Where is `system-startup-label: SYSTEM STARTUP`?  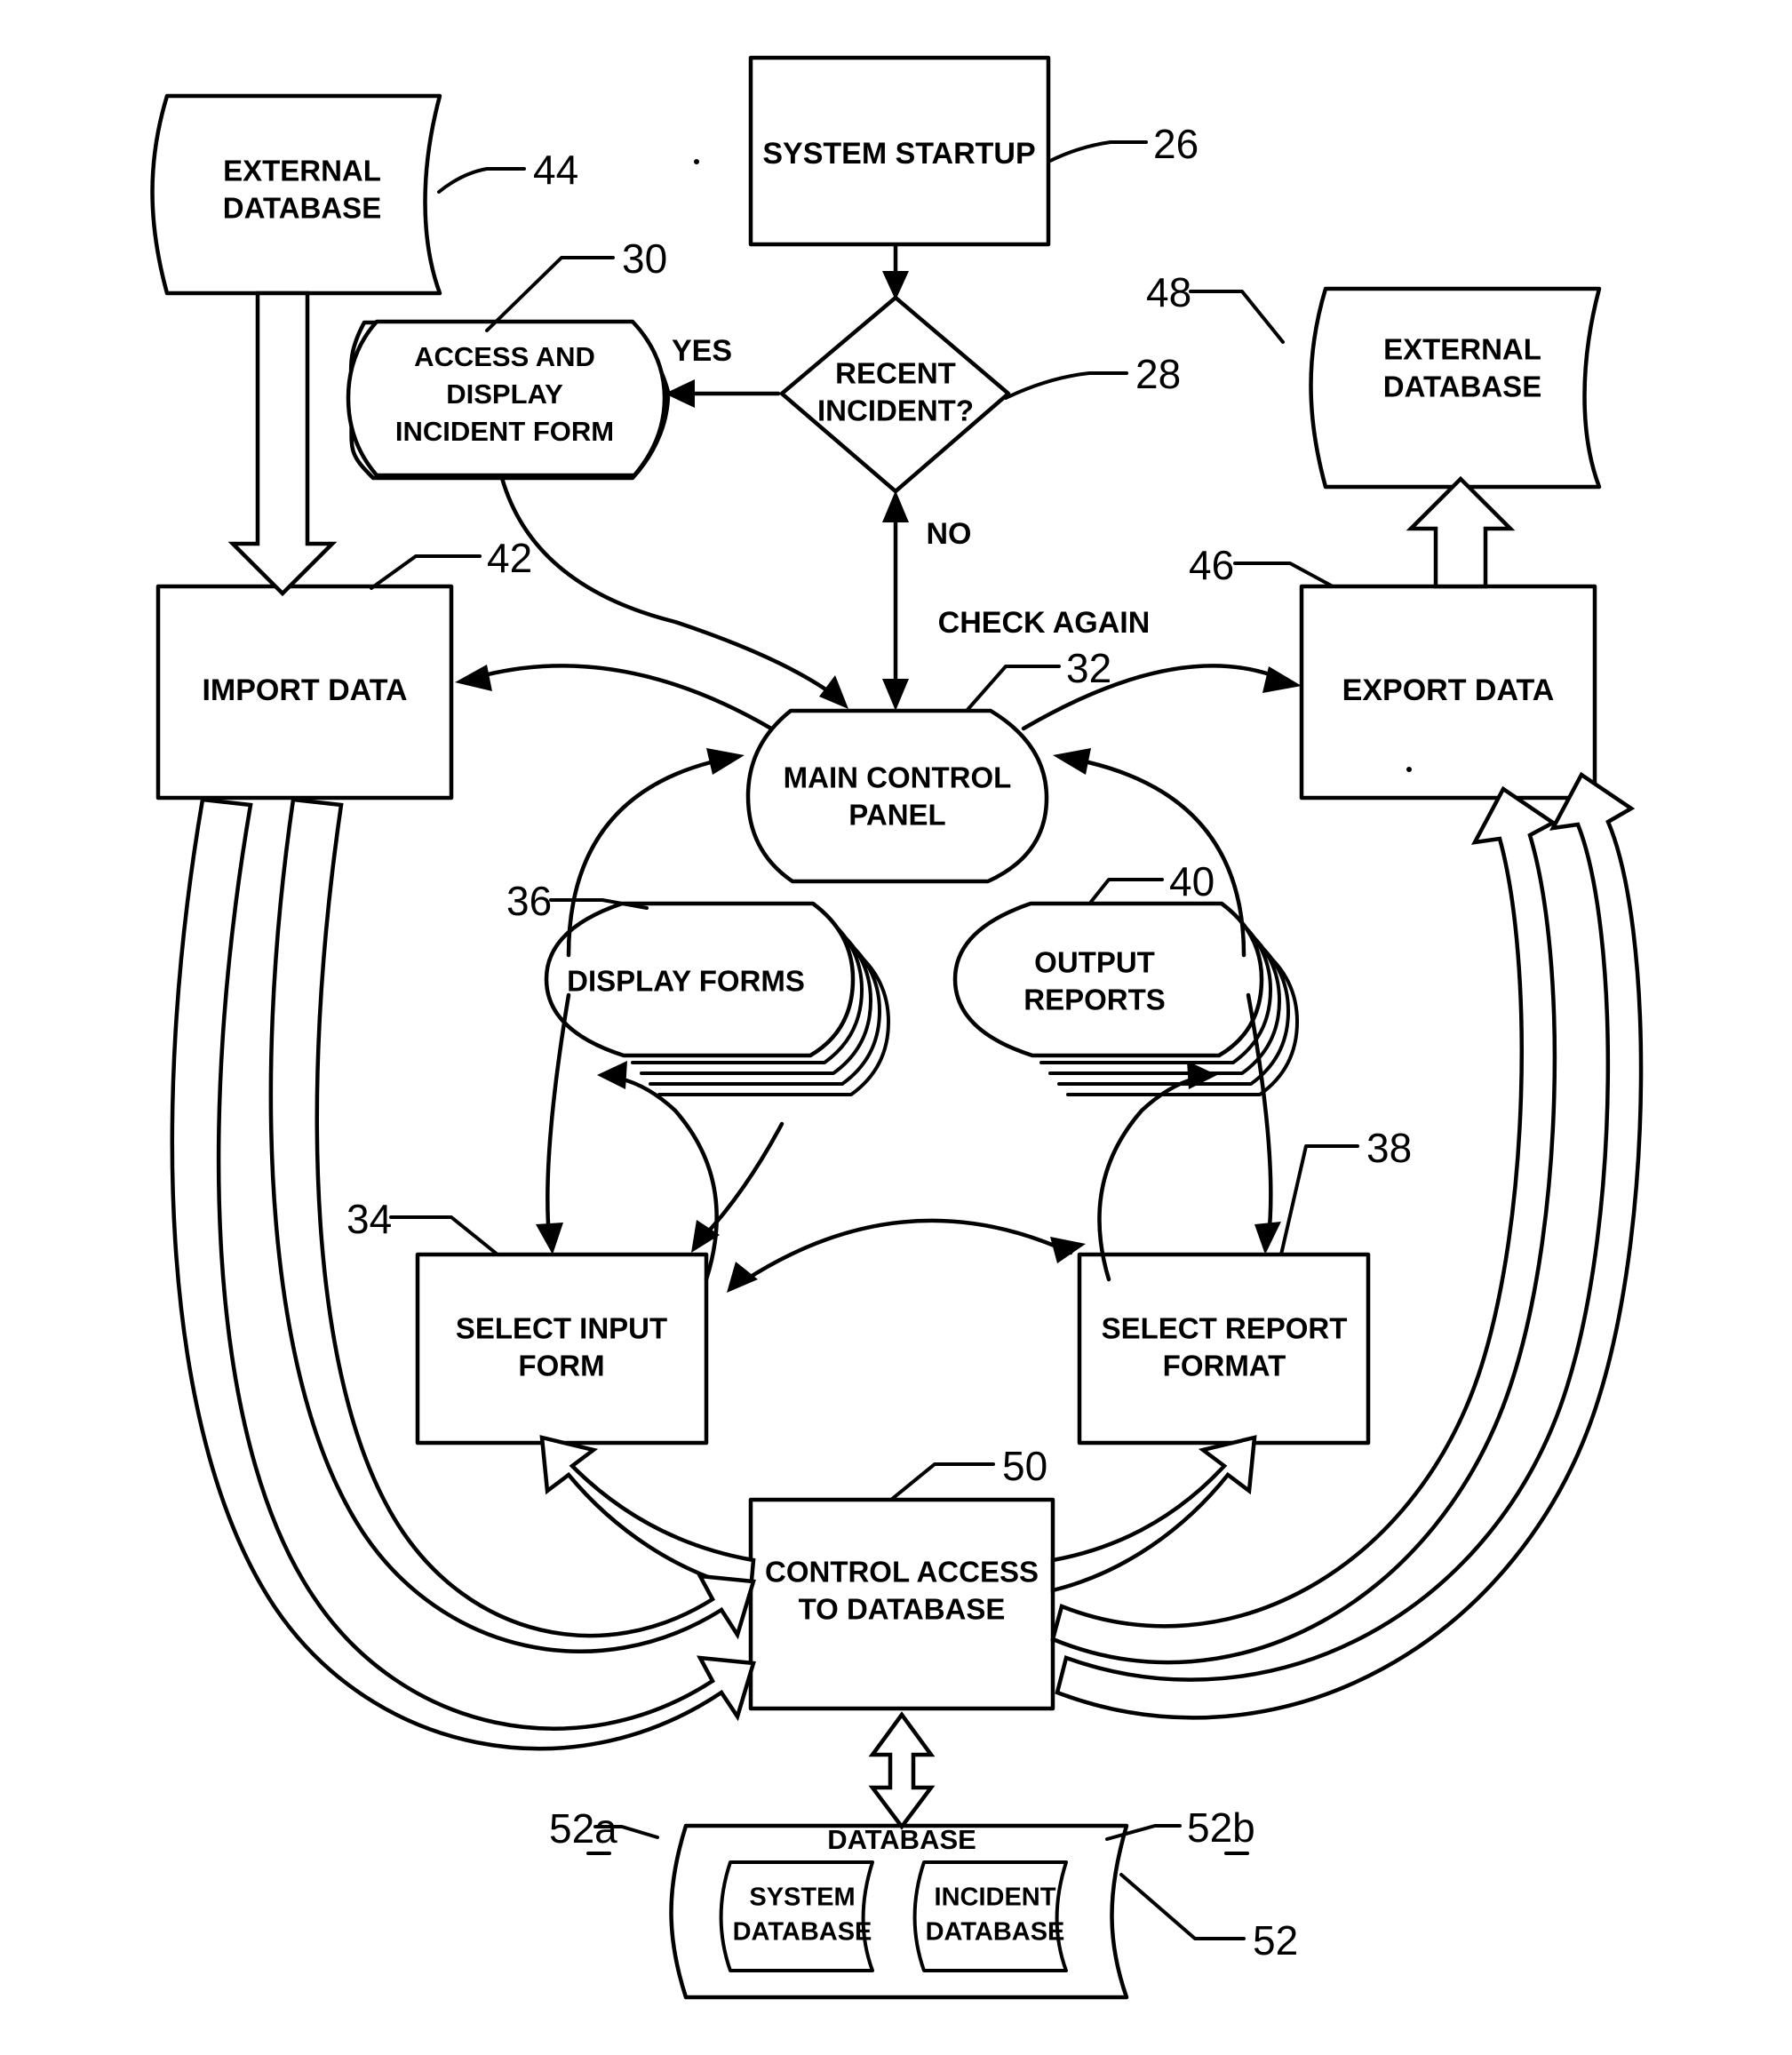
system-startup-label: SYSTEM STARTUP is located at coordinates (898, 154).